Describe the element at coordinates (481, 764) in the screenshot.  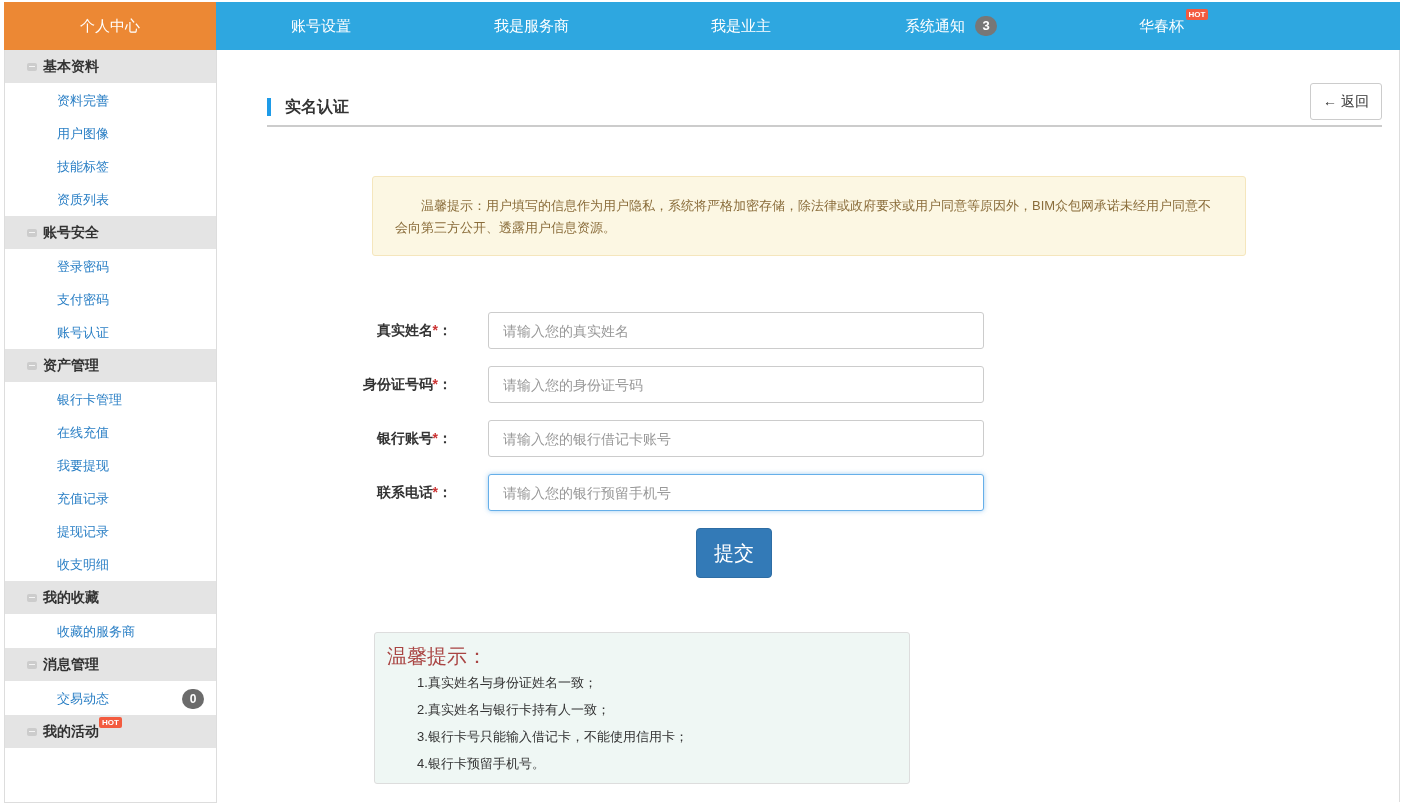
I see `tip-item: 4.银行卡预留手机号。` at that location.